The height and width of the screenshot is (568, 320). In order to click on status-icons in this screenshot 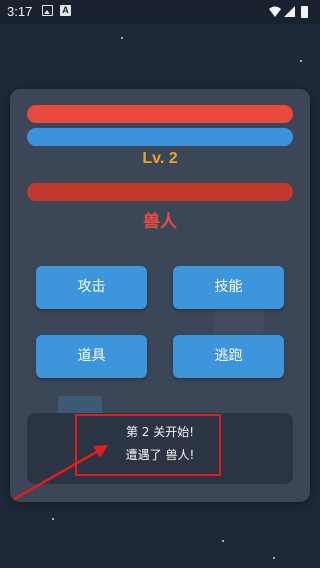, I will do `click(288, 12)`.